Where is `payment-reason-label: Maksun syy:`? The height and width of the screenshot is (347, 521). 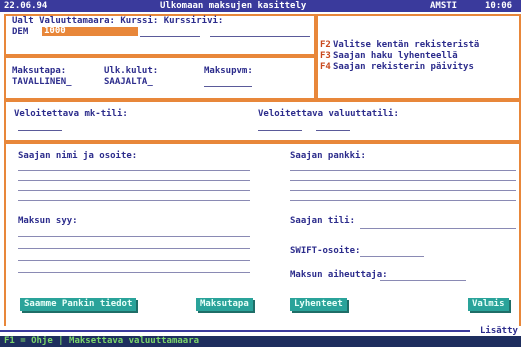
payment-reason-label: Maksun syy: is located at coordinates (48, 221).